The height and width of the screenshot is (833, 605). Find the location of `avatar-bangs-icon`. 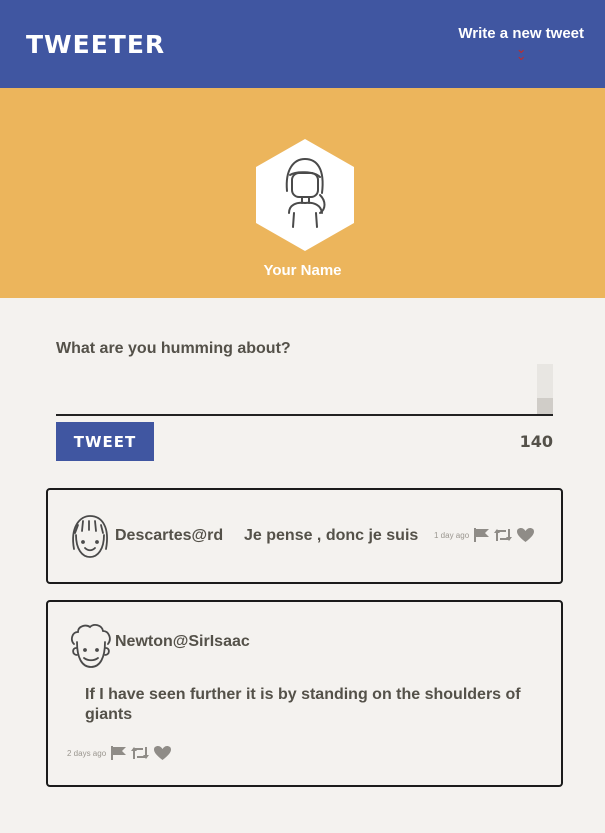

avatar-bangs-icon is located at coordinates (90, 536).